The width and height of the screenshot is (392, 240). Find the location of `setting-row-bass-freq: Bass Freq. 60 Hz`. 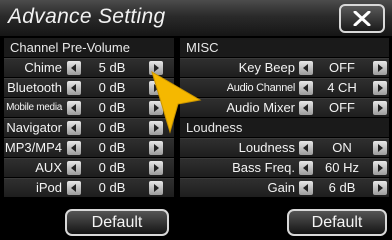

setting-row-bass-freq: Bass Freq. 60 Hz is located at coordinates (284, 167).